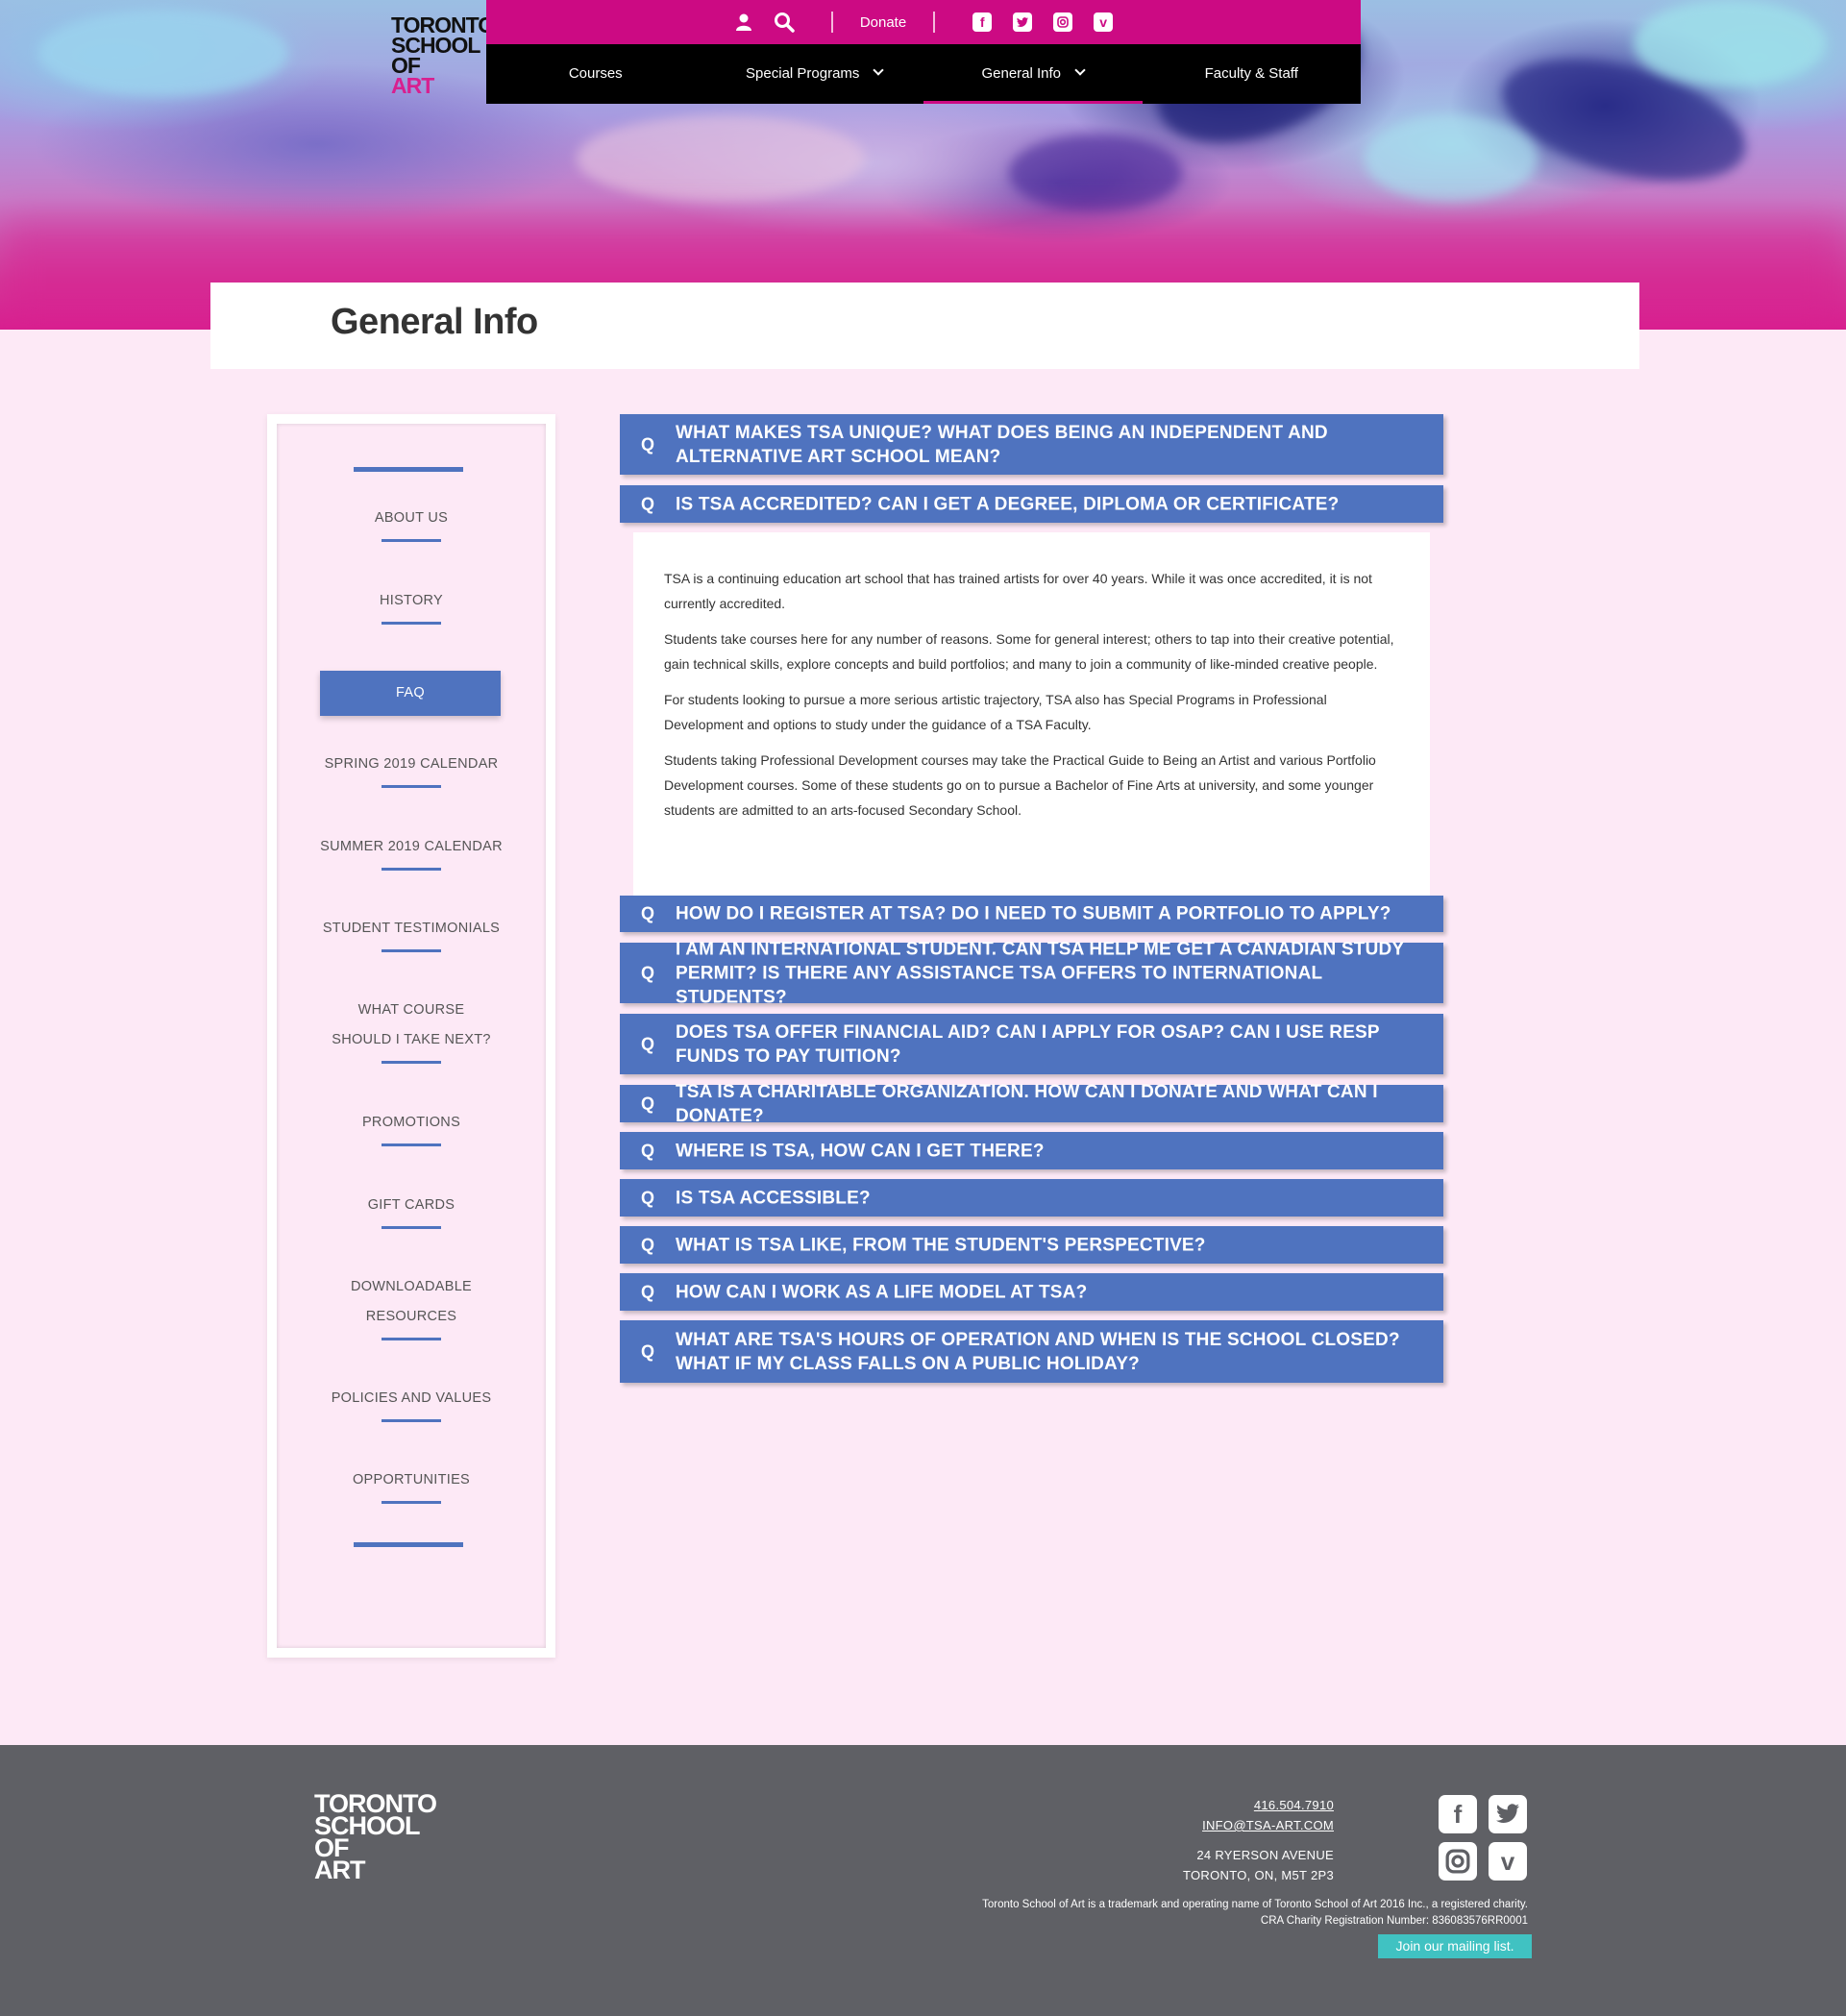 This screenshot has height=2016, width=1846. I want to click on sidebar-item-summer-calendar: SUMMER 2019 CALENDAR, so click(411, 851).